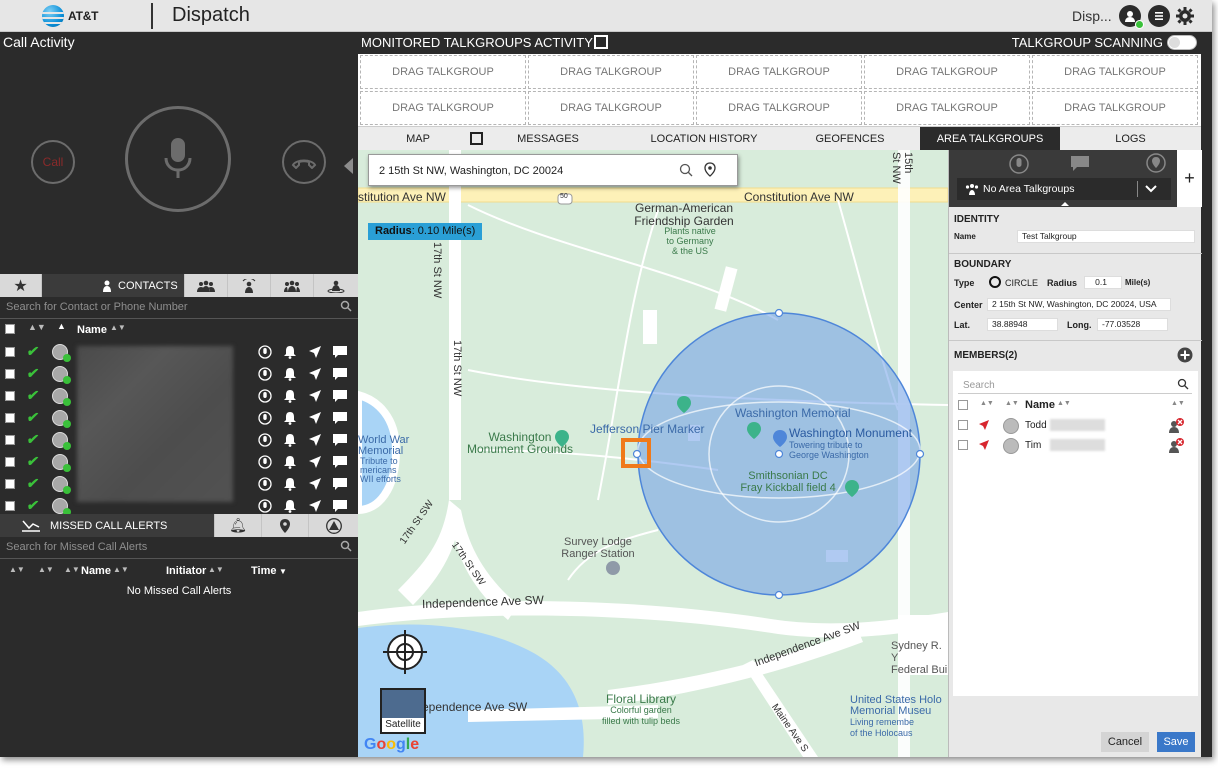 This screenshot has width=1218, height=773. Describe the element at coordinates (249, 285) in the screenshot. I see `tab-dispatch-groups` at that location.